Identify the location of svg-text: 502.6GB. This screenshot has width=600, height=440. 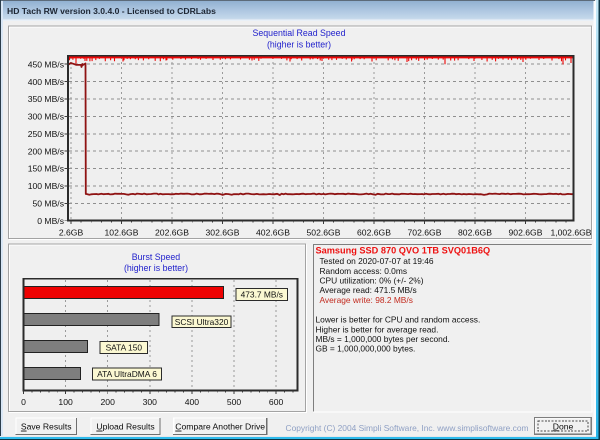
(324, 232).